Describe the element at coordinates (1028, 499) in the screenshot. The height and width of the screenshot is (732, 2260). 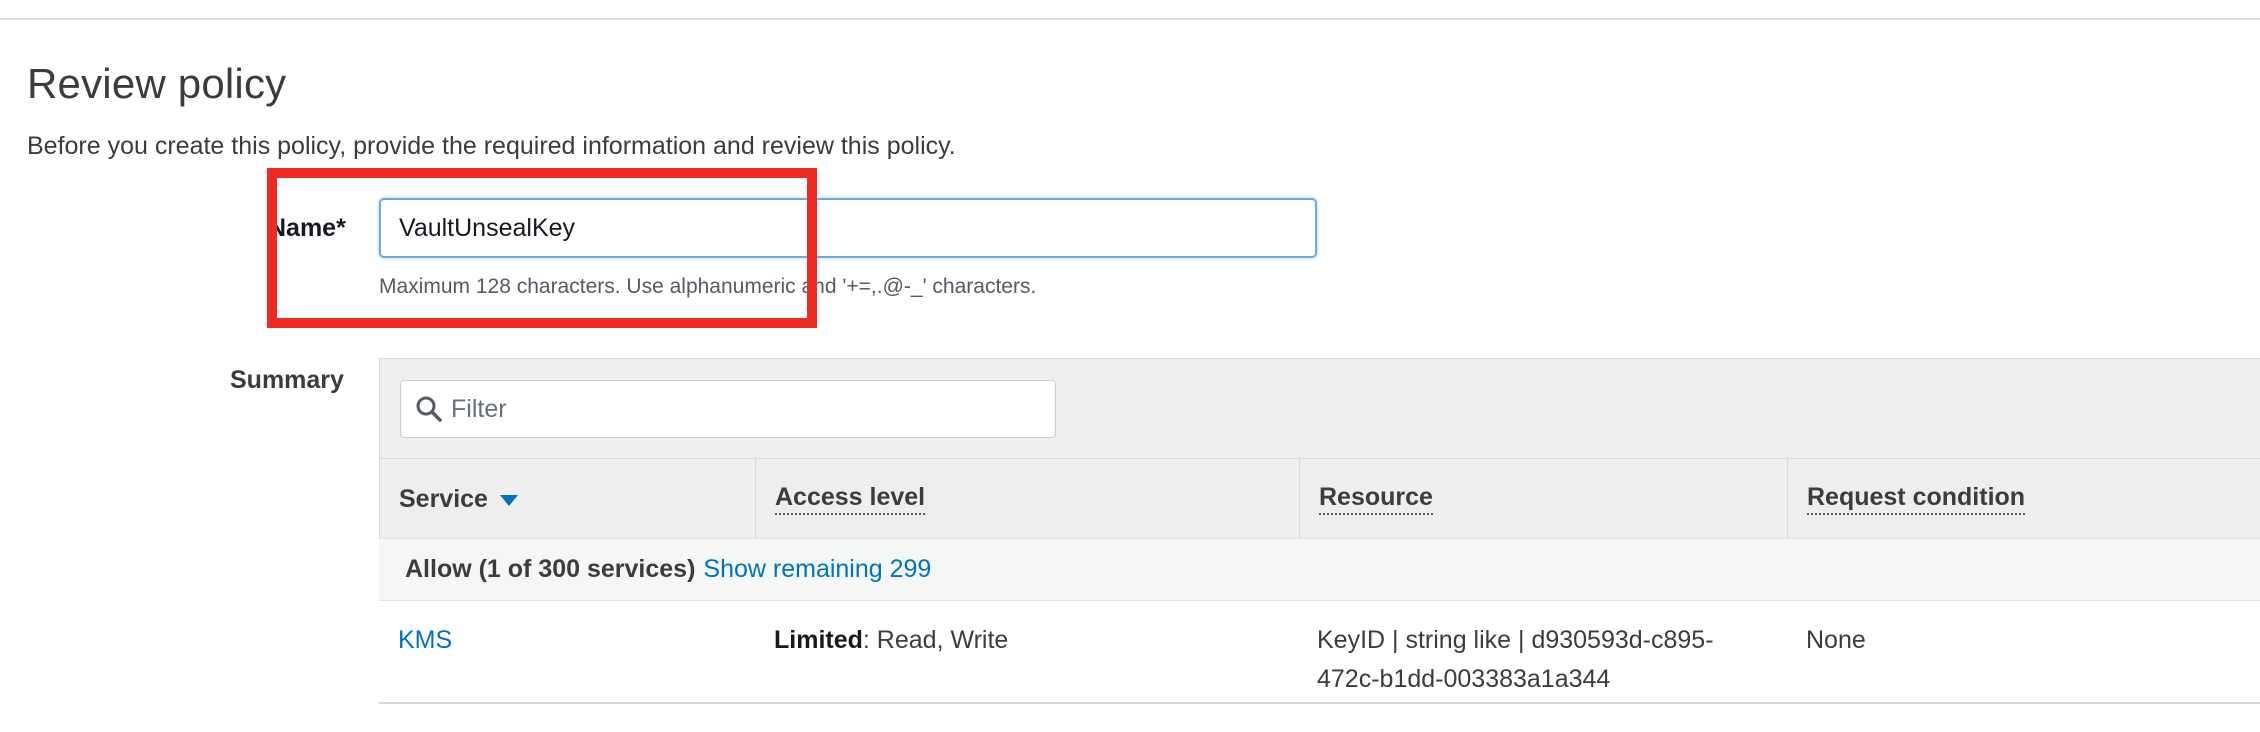
I see `column-header-access-level: Access level` at that location.